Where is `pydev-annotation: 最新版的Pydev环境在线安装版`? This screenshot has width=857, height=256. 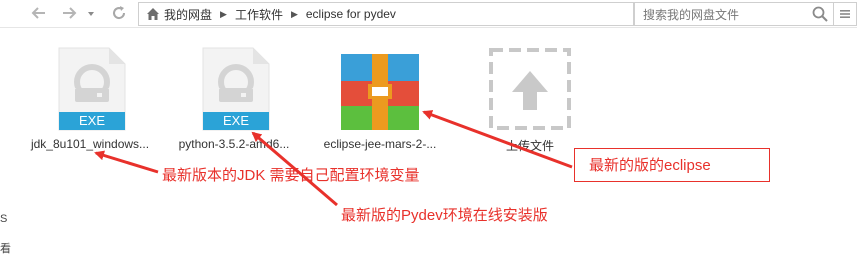
pydev-annotation: 最新版的Pydev环境在线安装版 is located at coordinates (444, 215).